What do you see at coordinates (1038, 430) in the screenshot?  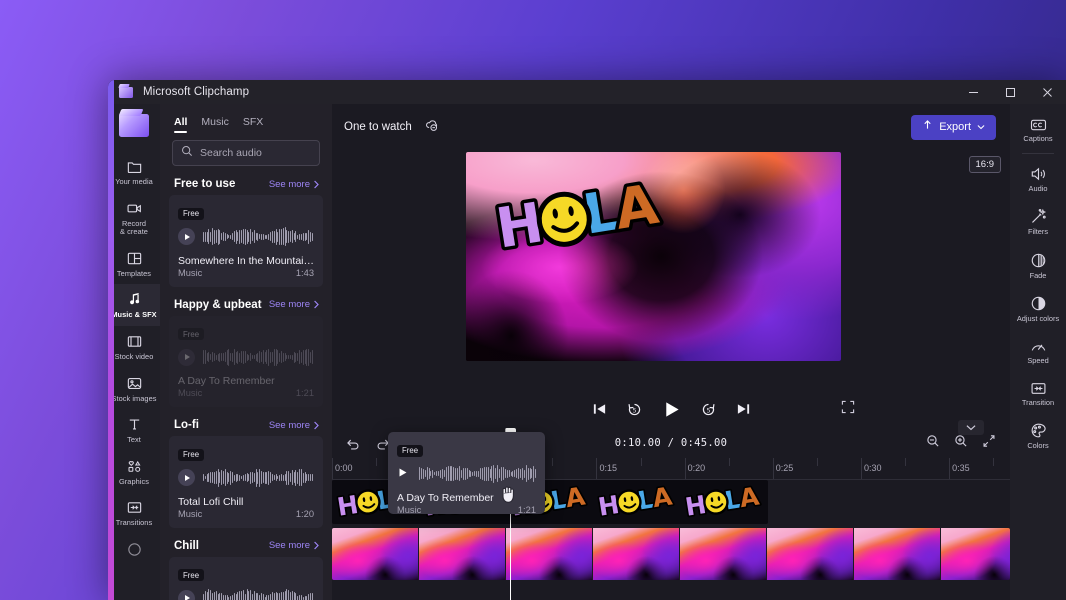 I see `palette-icon` at bounding box center [1038, 430].